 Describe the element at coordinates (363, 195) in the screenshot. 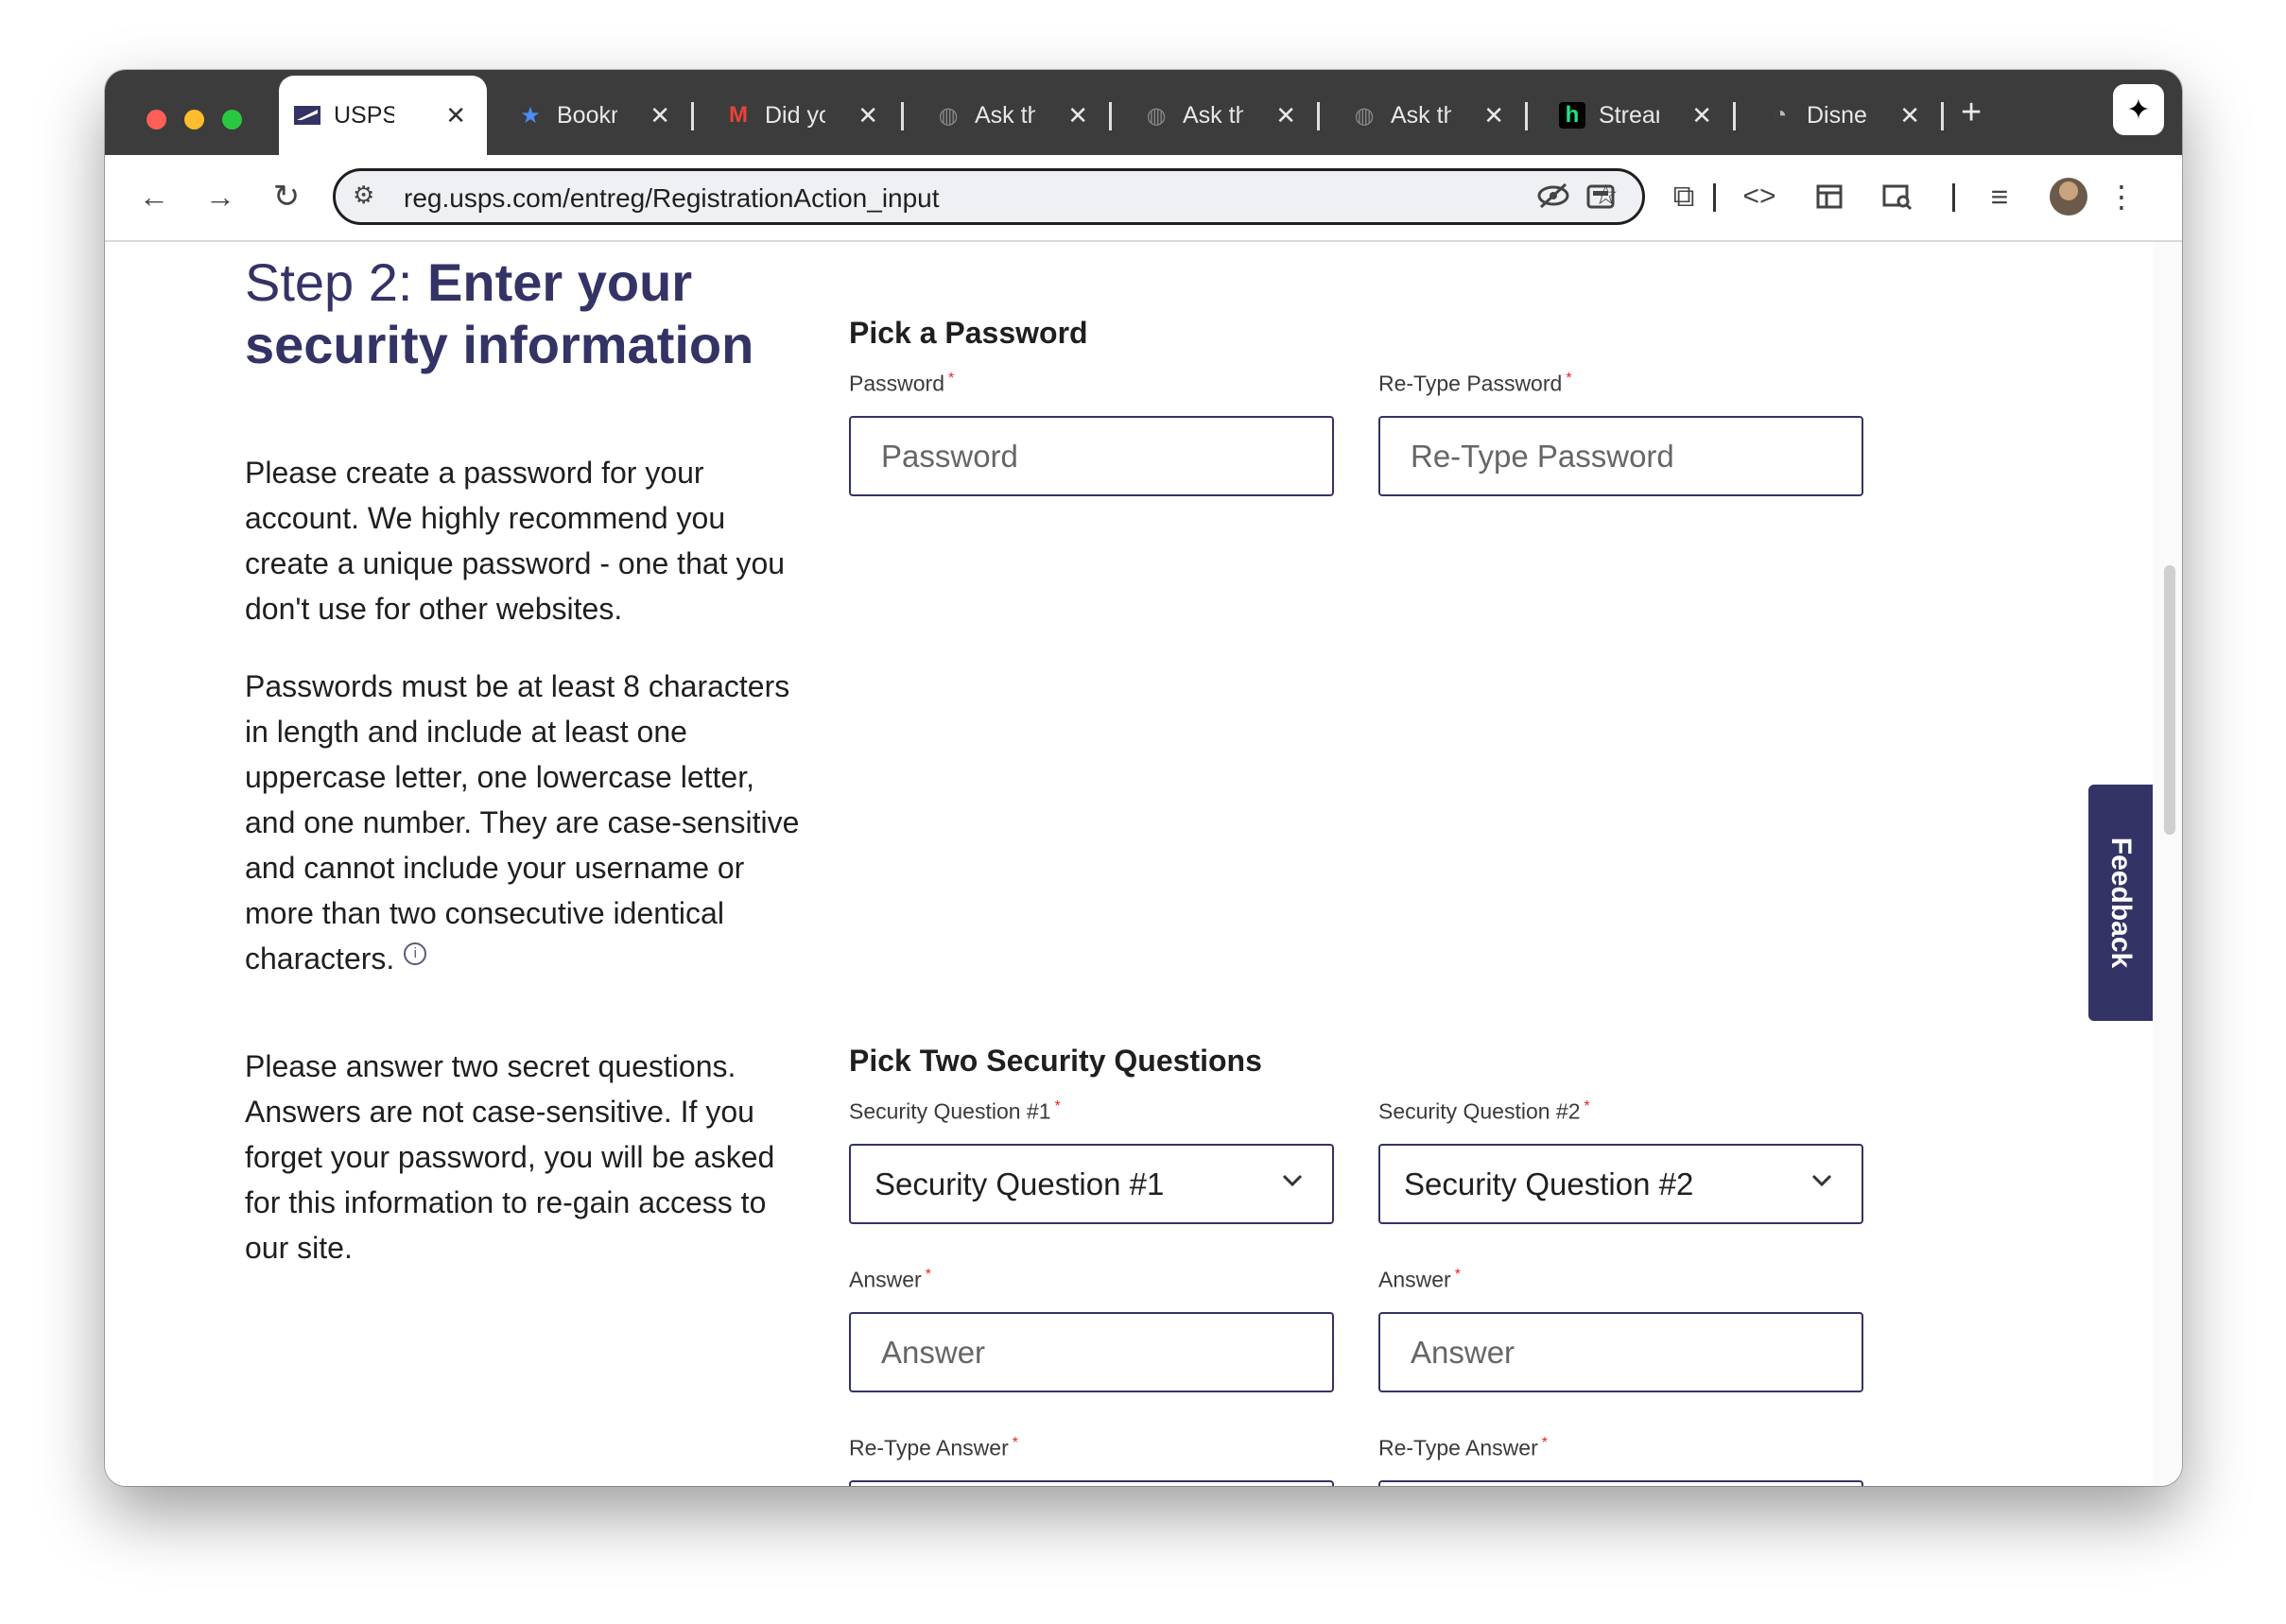

I see `site-settings-icon: ⚙` at that location.